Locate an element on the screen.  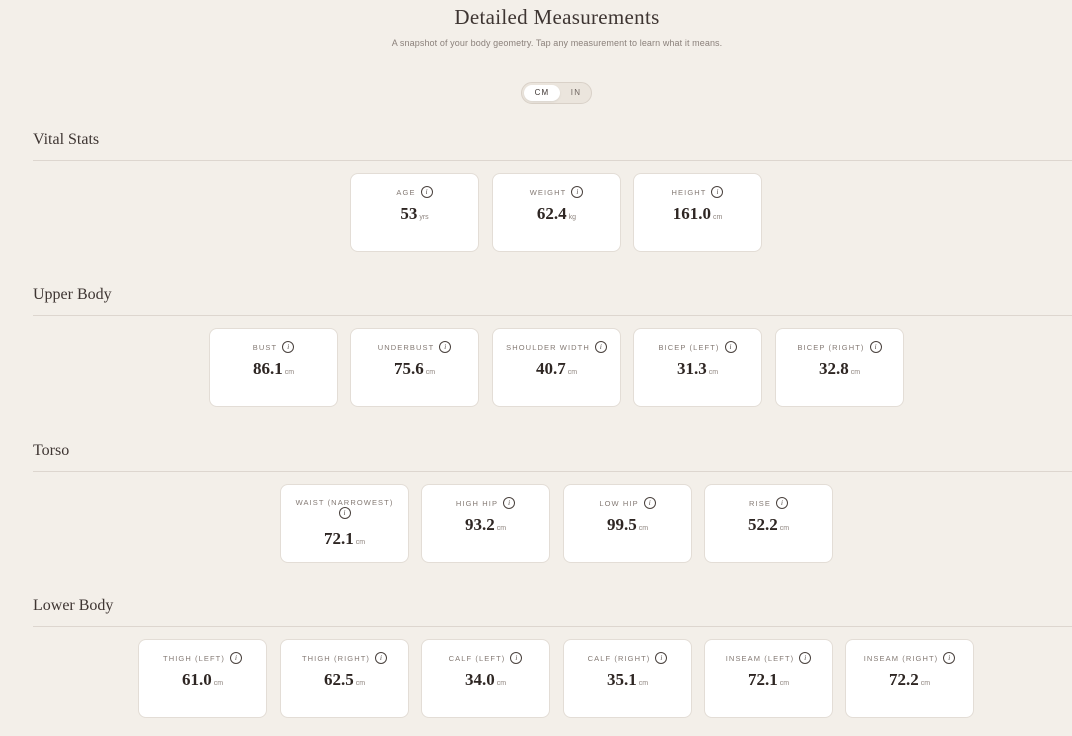
measurement-card-inseam-right: INSEAM (RIGHT) i 72.2 cm is located at coordinates (909, 678).